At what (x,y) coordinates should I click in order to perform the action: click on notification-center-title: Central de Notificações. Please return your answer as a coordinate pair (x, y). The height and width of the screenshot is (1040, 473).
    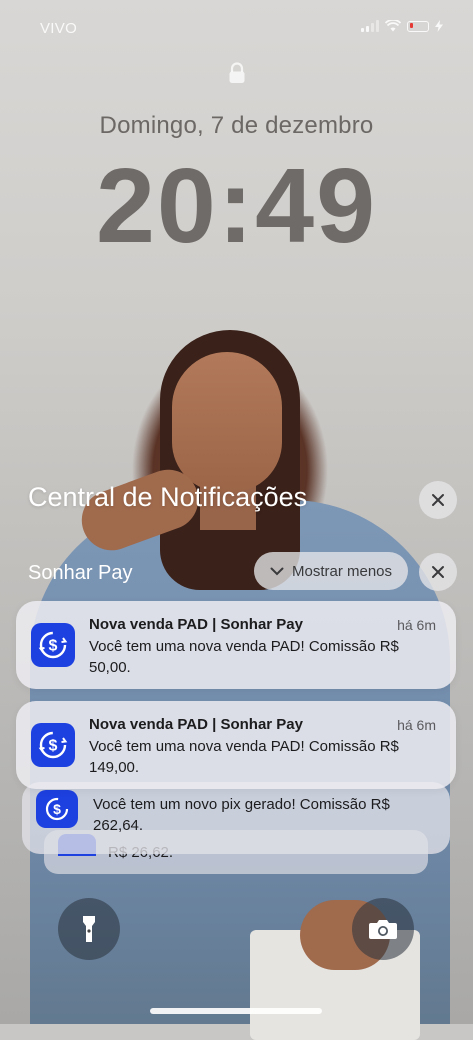
    Looking at the image, I should click on (168, 497).